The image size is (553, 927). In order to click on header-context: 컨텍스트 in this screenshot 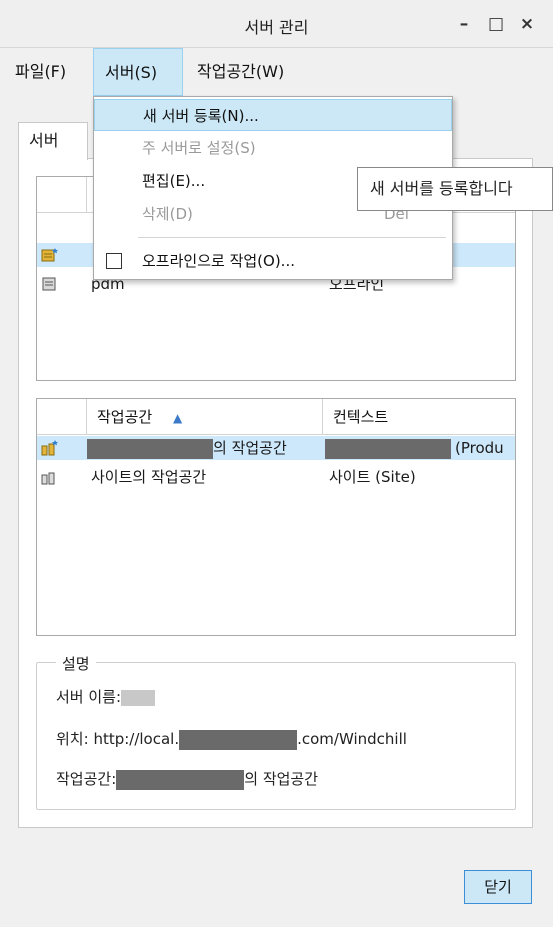, I will do `click(419, 417)`.